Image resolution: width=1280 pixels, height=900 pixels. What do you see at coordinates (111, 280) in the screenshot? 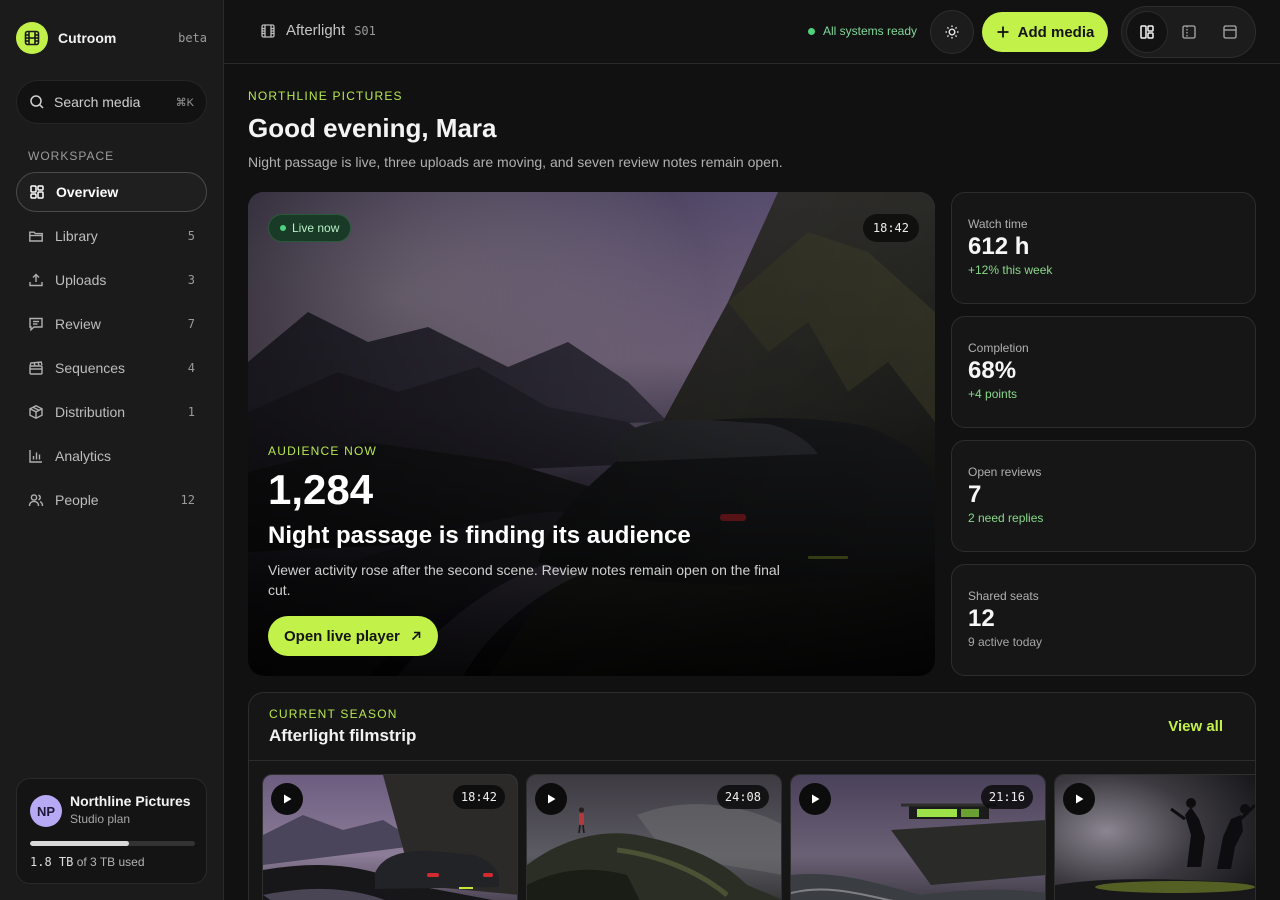
I see `sidebar-item-uploads: Uploads 3` at bounding box center [111, 280].